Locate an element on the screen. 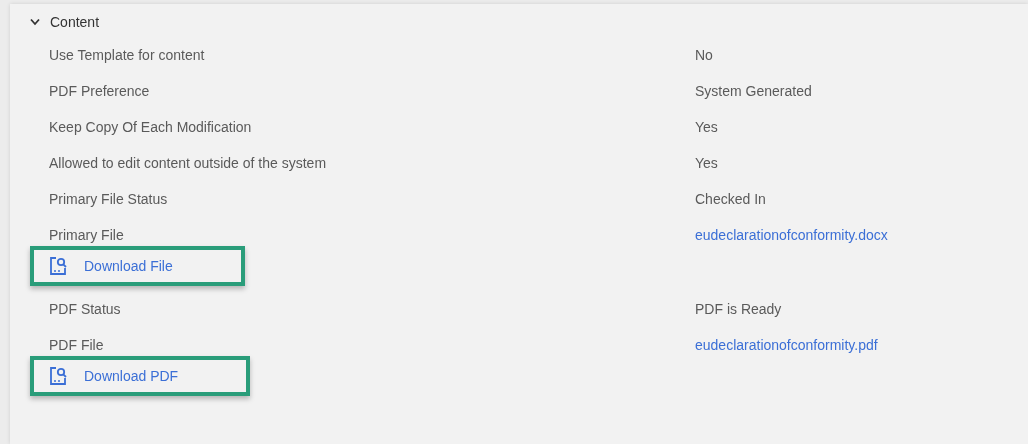  download-link: Download File is located at coordinates (137, 266).